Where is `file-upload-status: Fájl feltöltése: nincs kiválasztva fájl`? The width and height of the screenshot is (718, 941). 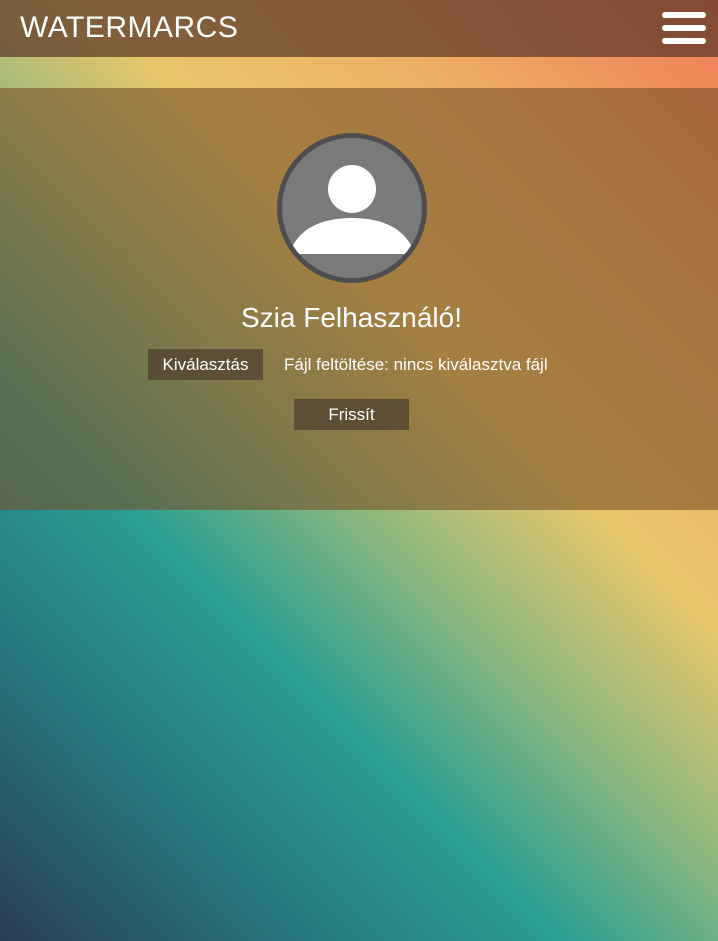 file-upload-status: Fájl feltöltése: nincs kiválasztva fájl is located at coordinates (416, 364).